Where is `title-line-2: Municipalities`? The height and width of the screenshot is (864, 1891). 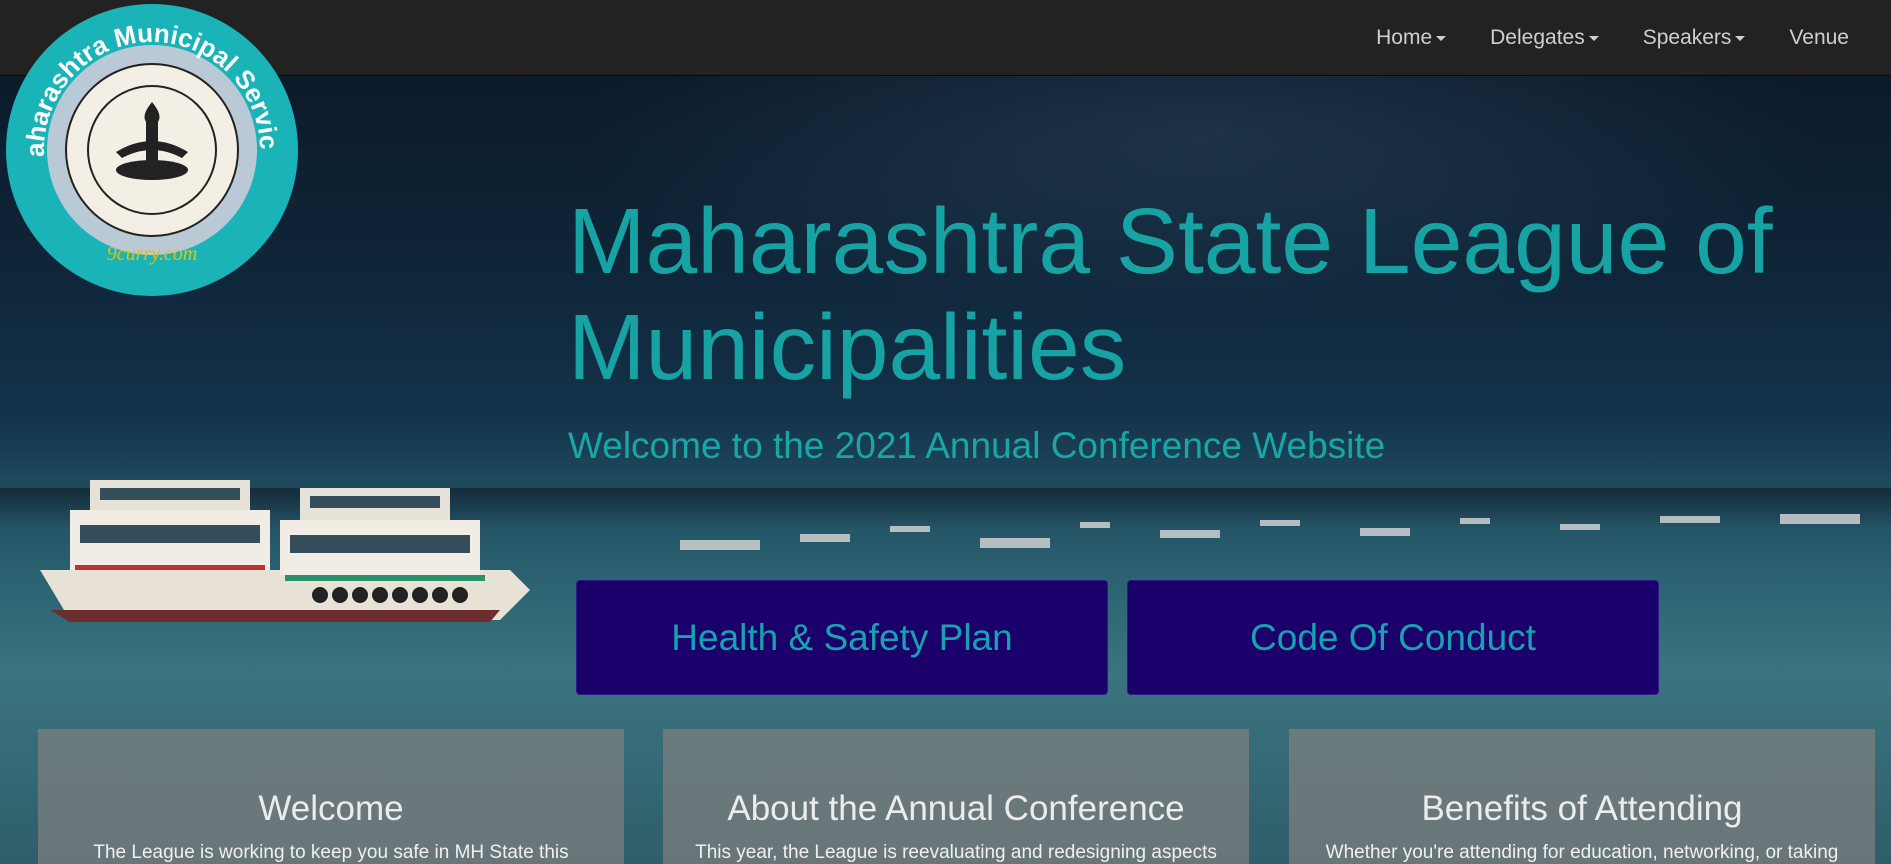 title-line-2: Municipalities is located at coordinates (847, 347).